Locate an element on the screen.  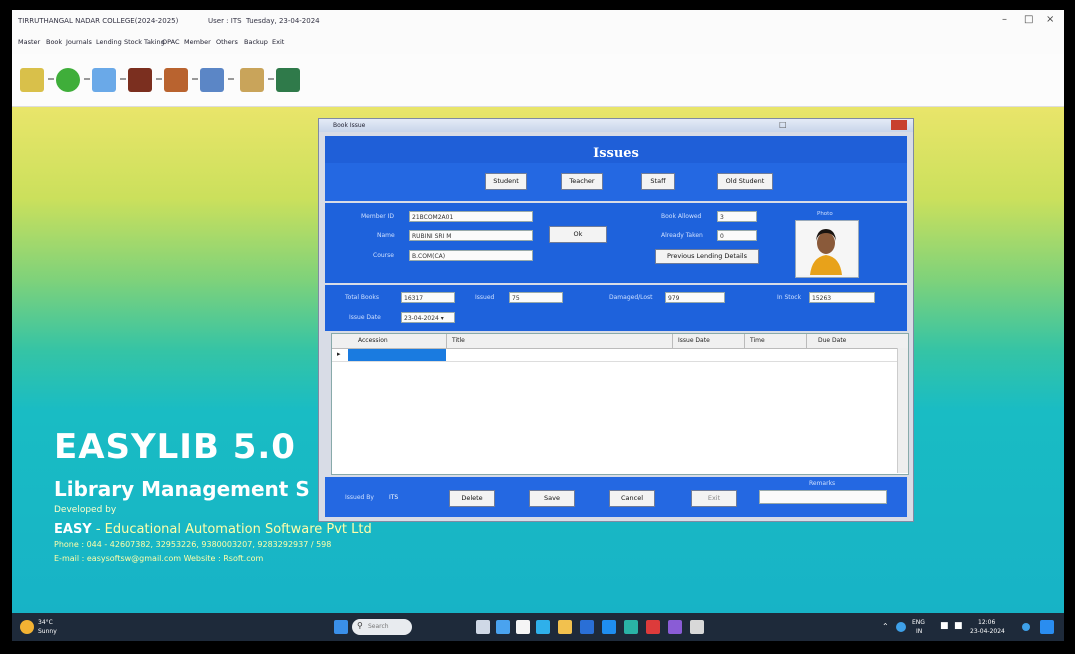
photo-box: Photo is located at coordinates (827, 244).